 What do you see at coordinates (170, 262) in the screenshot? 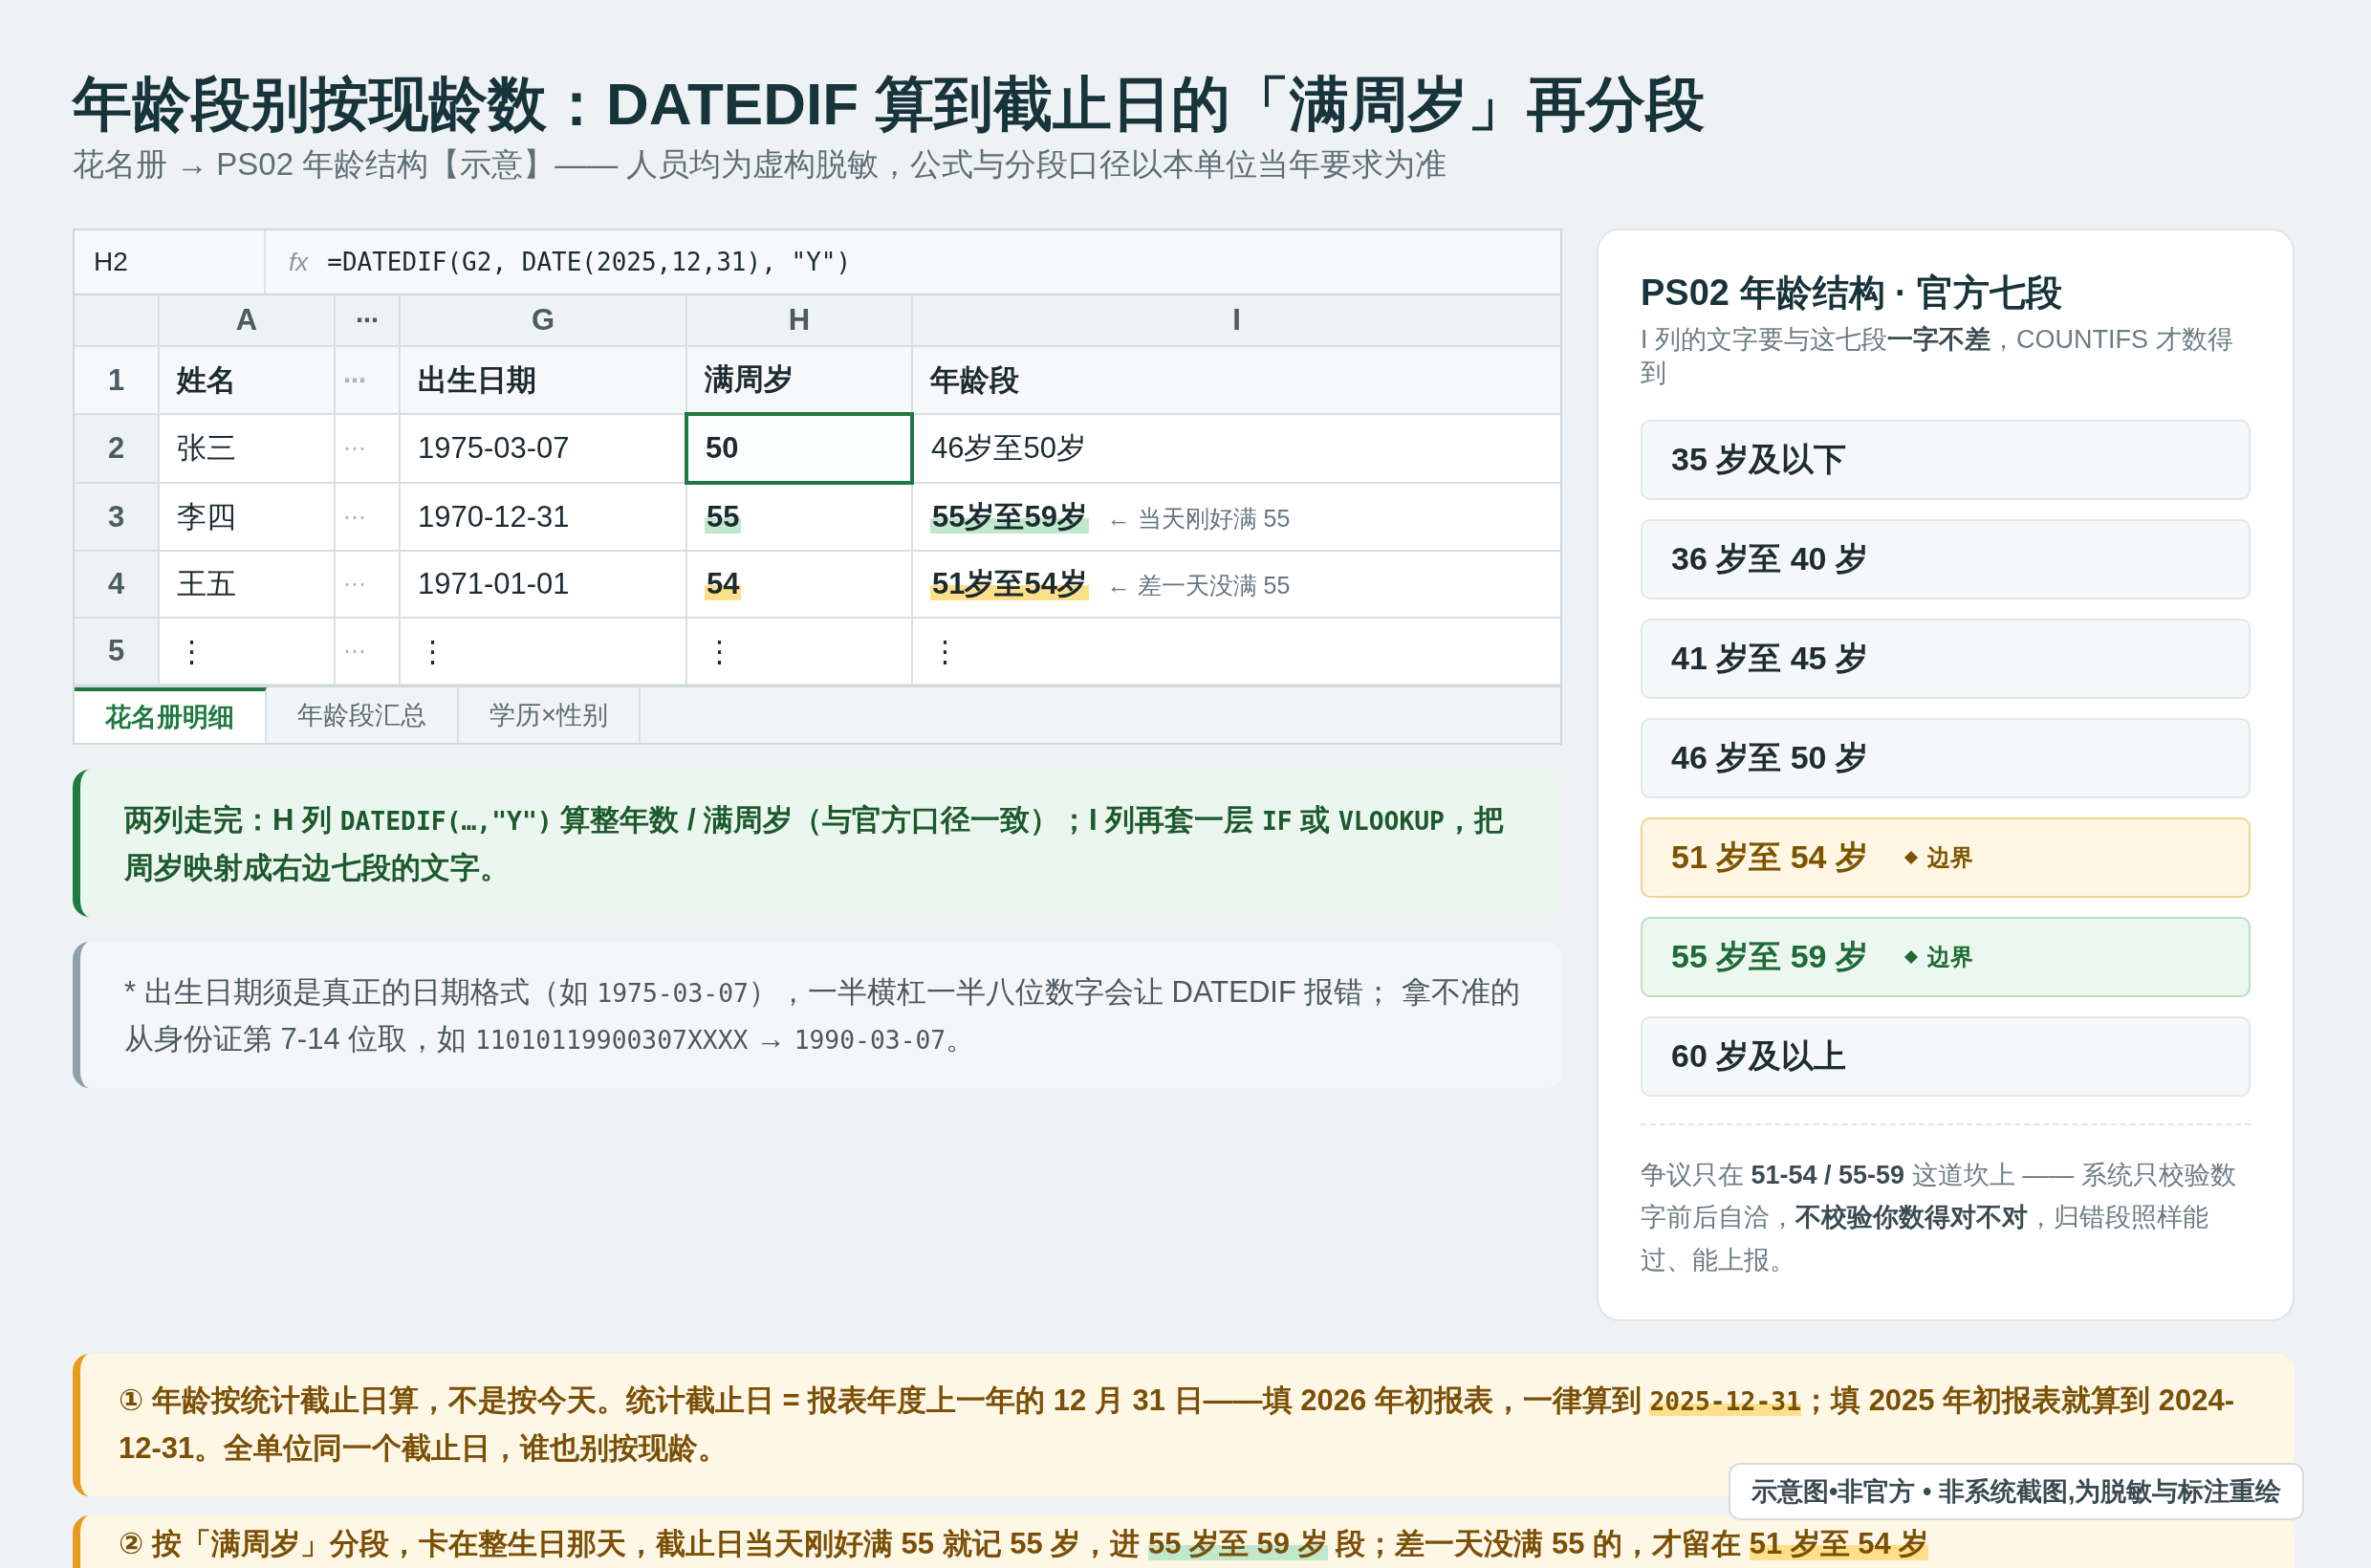
I see `cell-reference-field: H2` at bounding box center [170, 262].